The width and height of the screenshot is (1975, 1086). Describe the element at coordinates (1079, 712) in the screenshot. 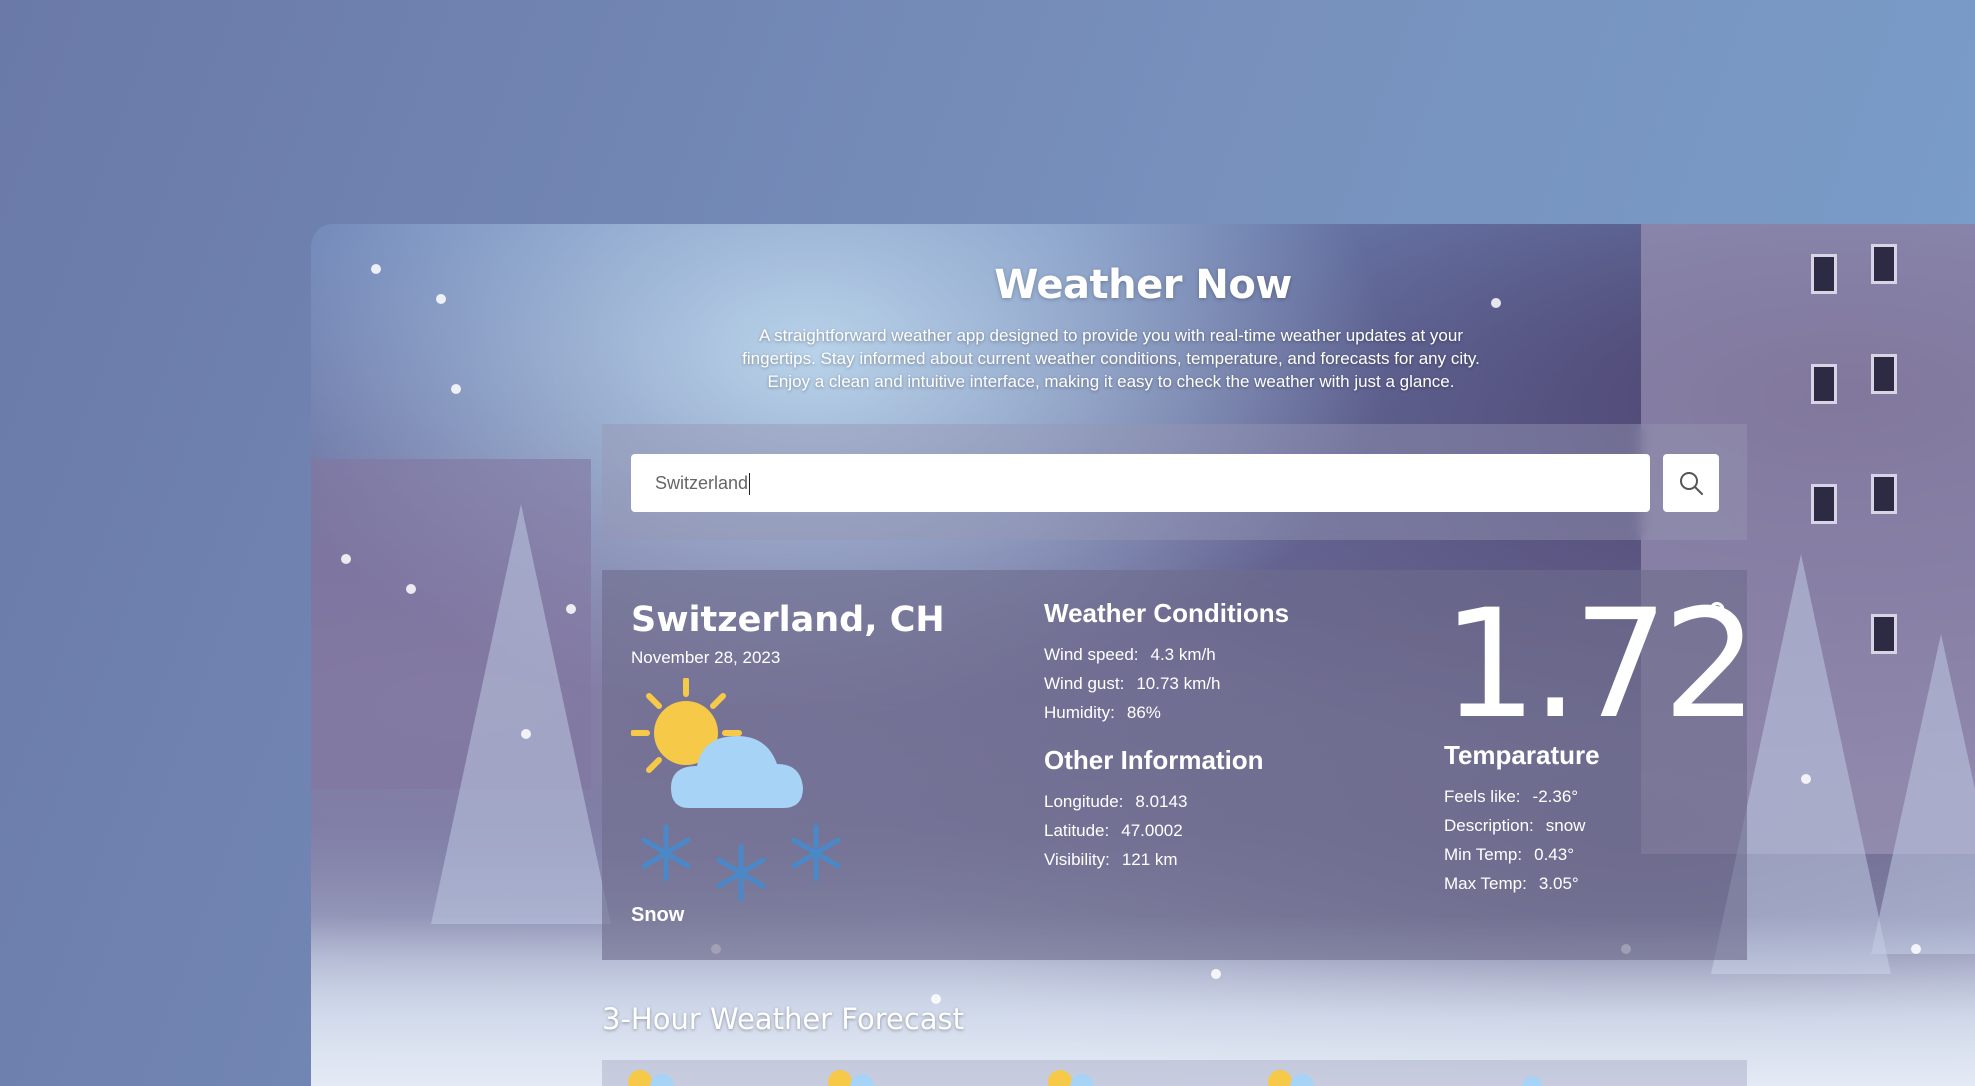

I see `humidity-label: Humidity:` at that location.